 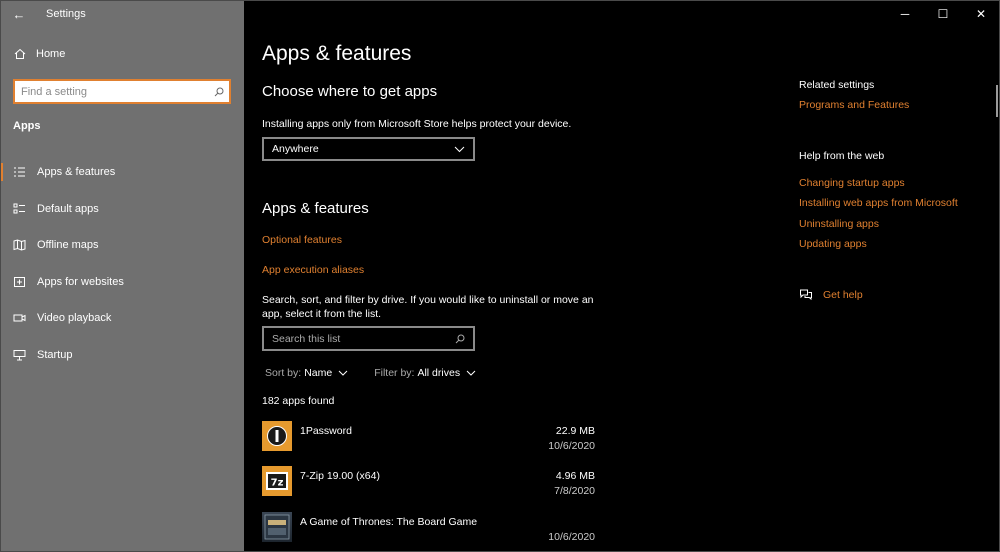 I want to click on app-source-dropdown: Anywhere, so click(x=368, y=149).